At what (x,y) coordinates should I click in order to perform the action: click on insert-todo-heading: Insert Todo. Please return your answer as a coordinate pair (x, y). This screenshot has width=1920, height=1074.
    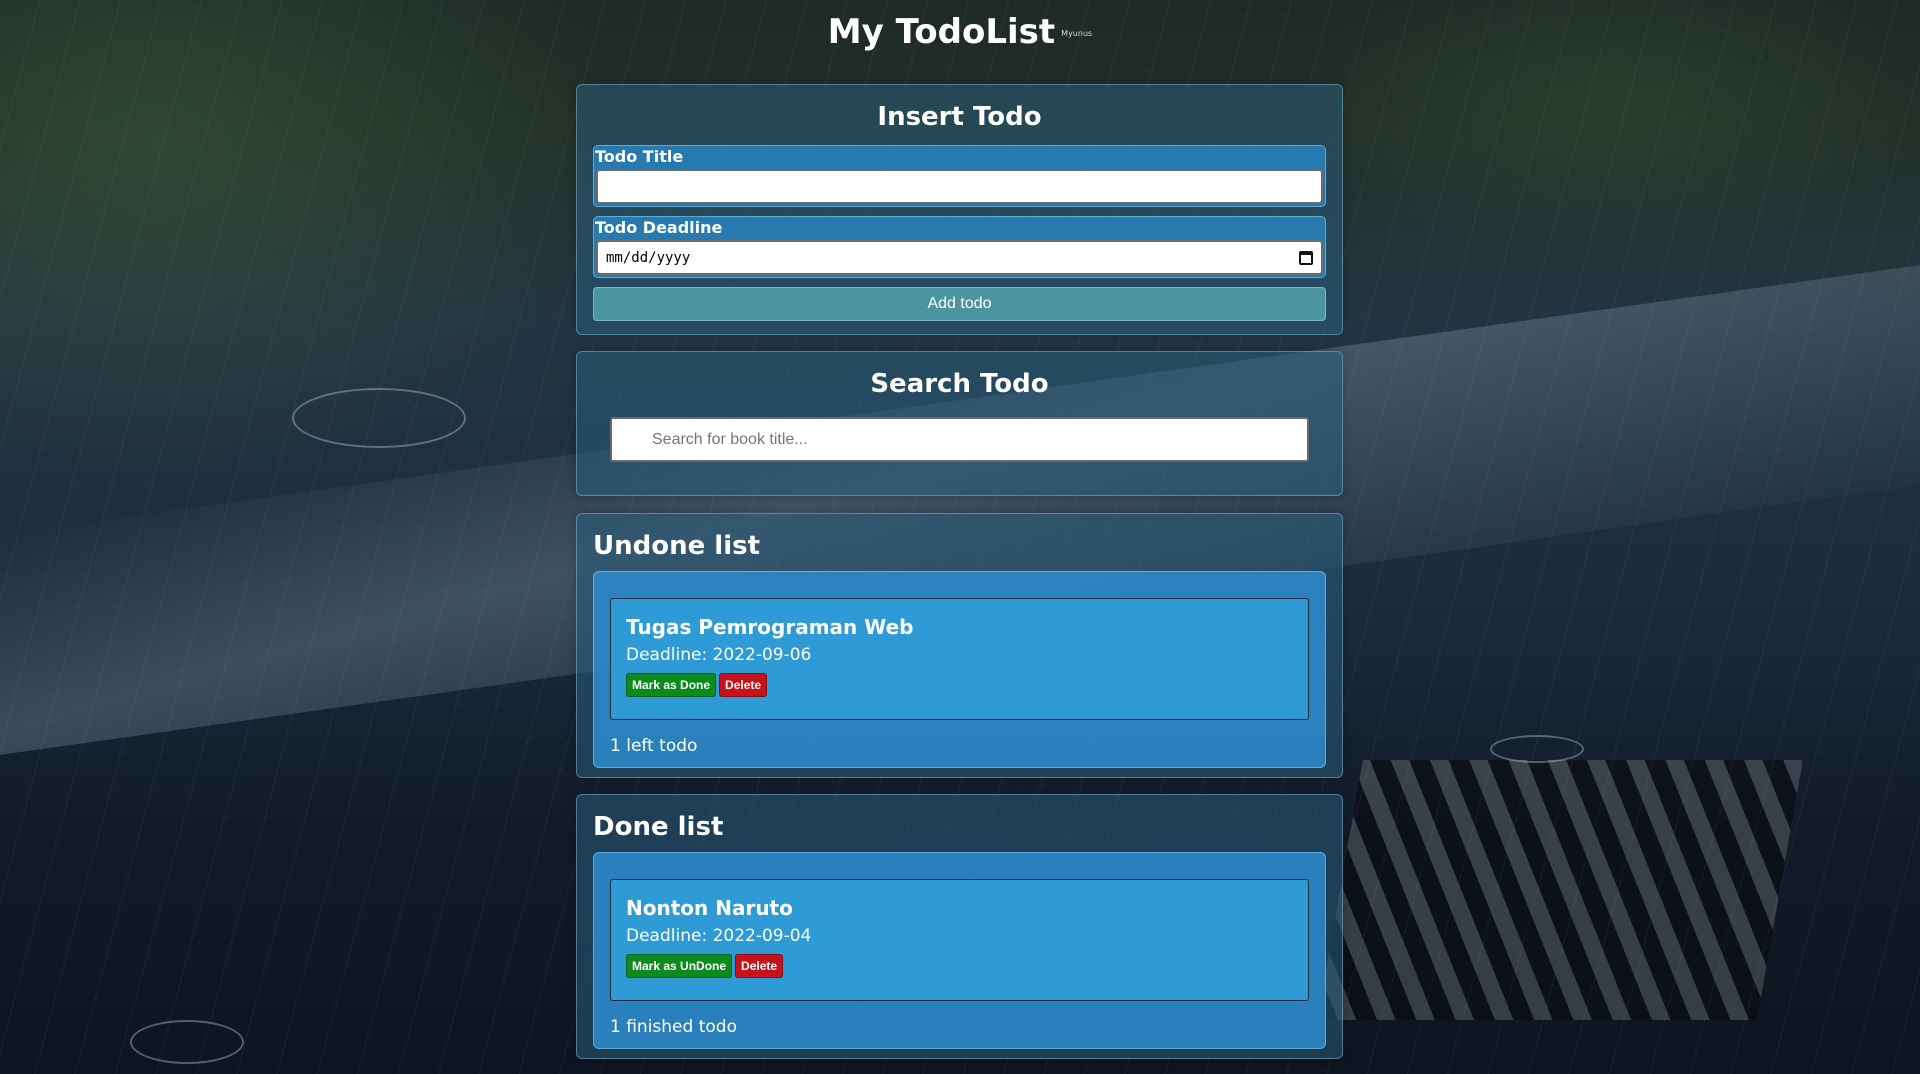
    Looking at the image, I should click on (959, 117).